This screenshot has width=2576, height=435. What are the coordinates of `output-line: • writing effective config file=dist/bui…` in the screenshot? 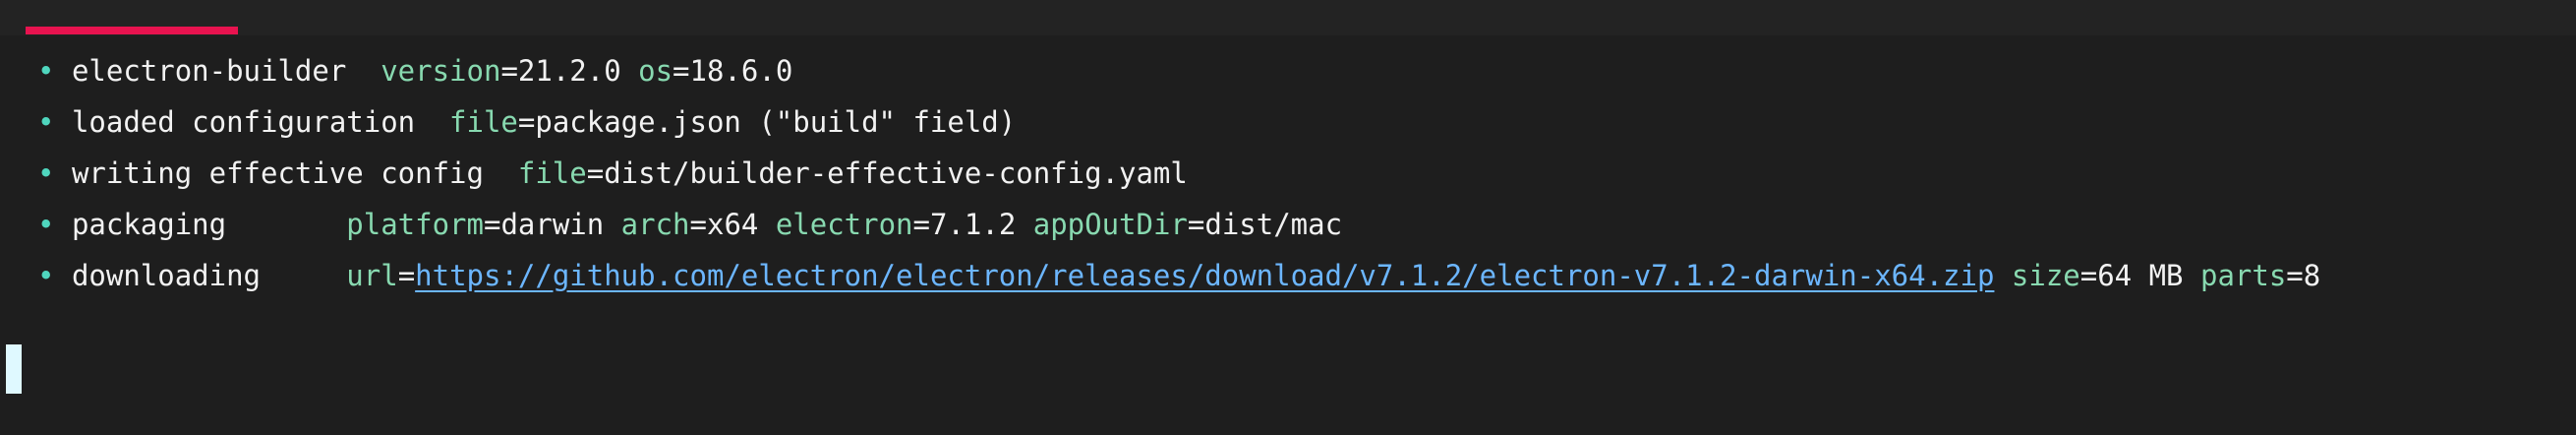 It's located at (612, 173).